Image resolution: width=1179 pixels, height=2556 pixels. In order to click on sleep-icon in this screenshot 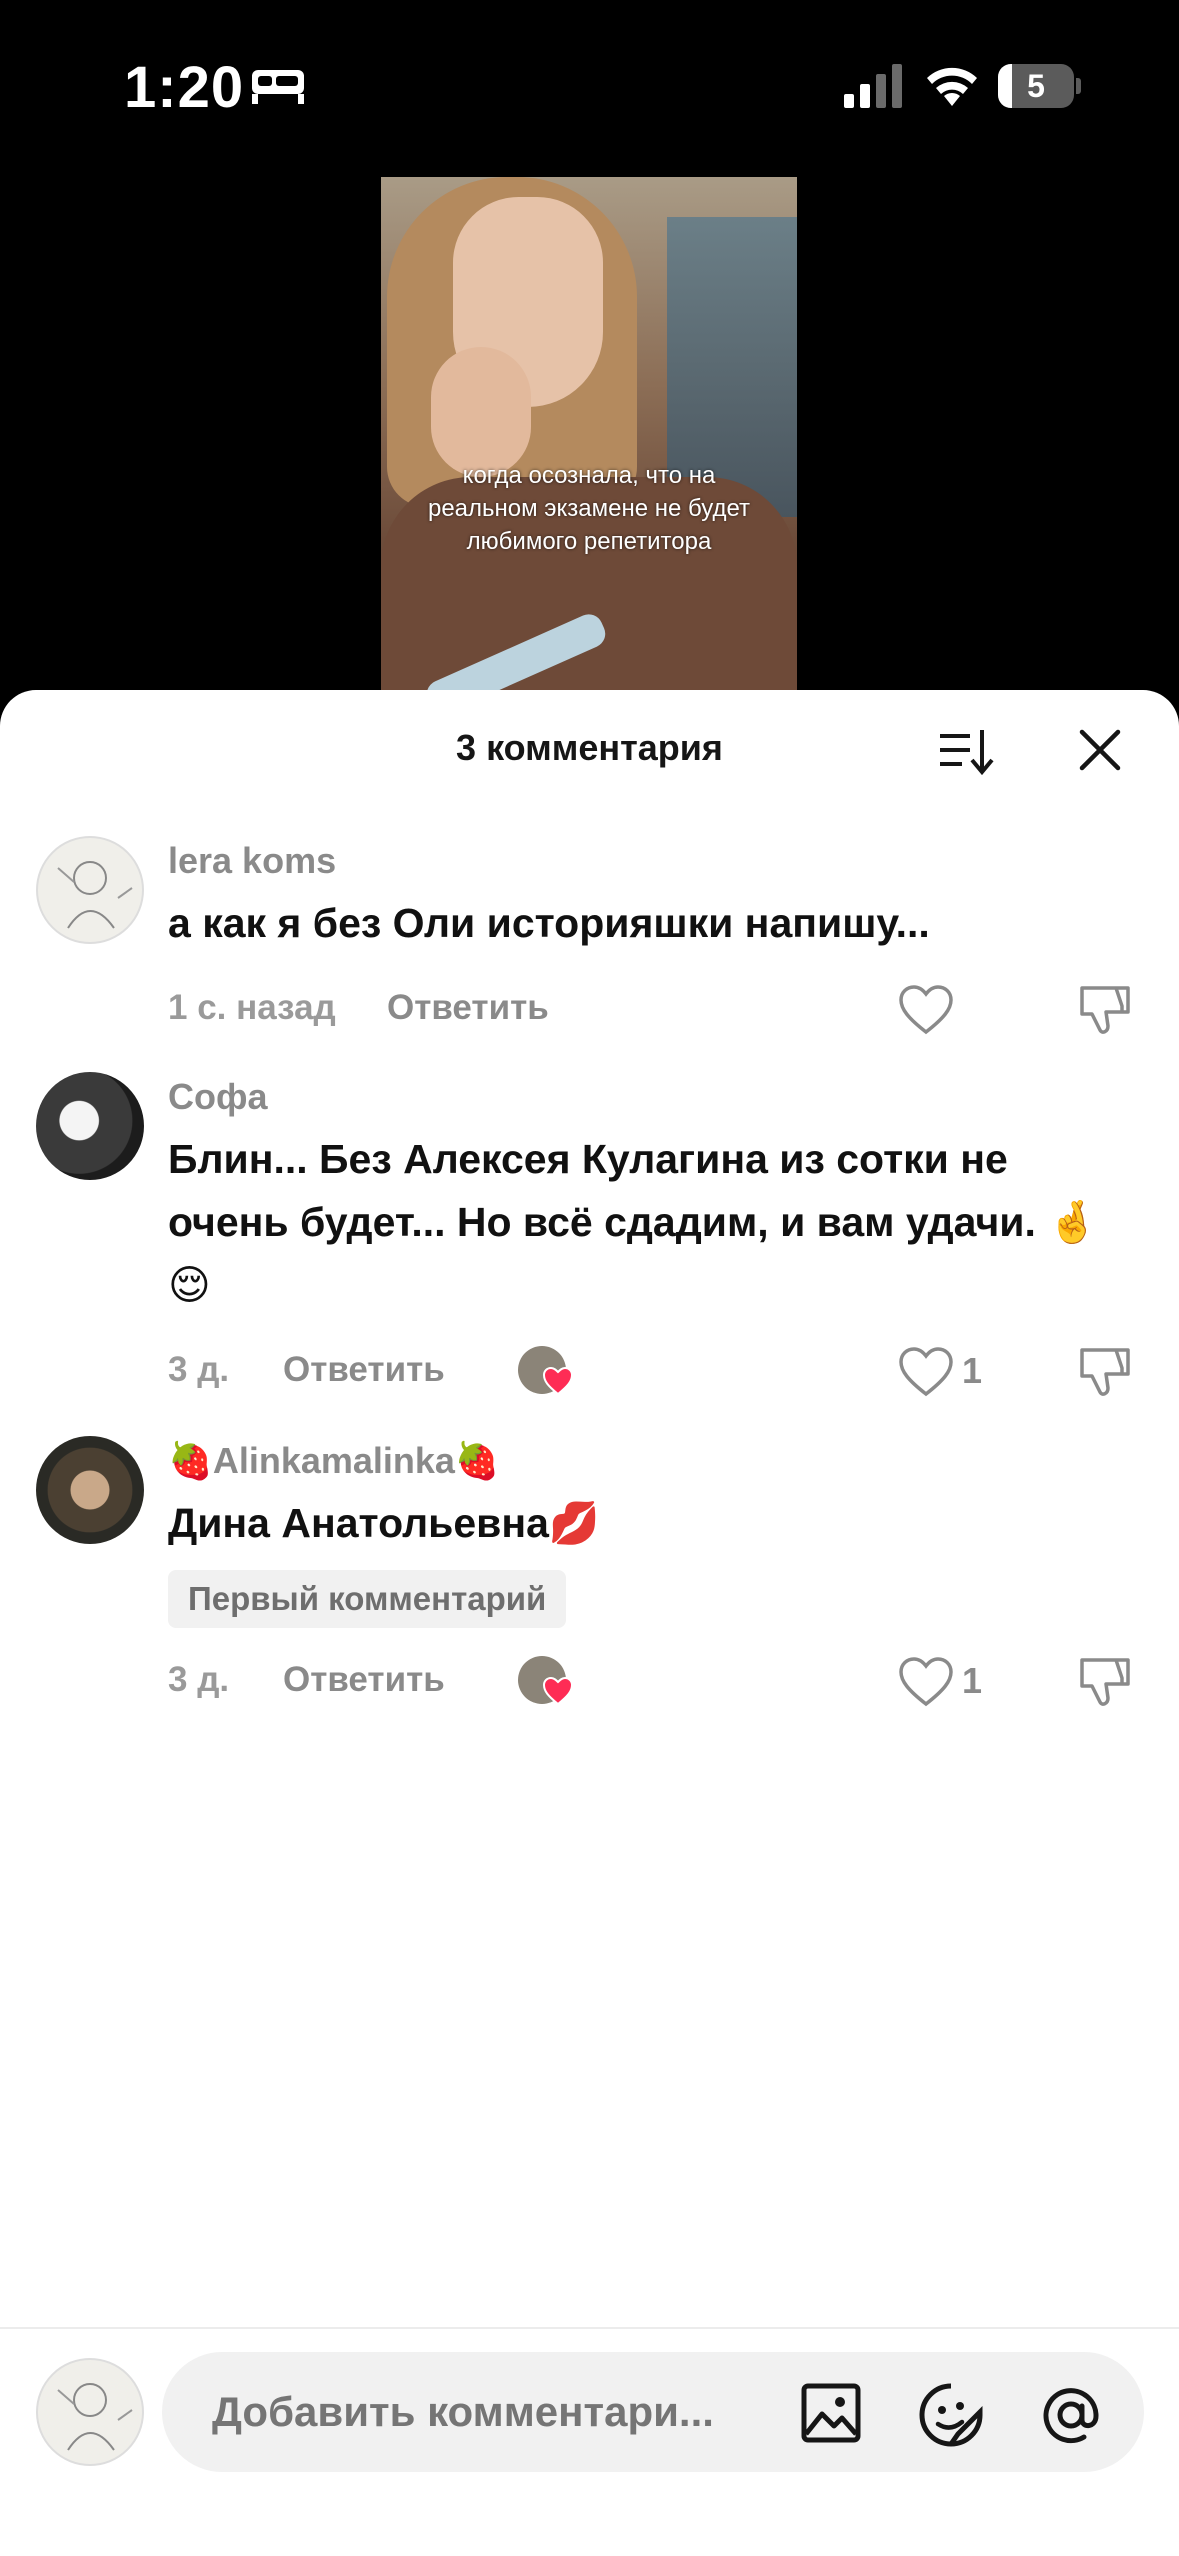, I will do `click(278, 87)`.